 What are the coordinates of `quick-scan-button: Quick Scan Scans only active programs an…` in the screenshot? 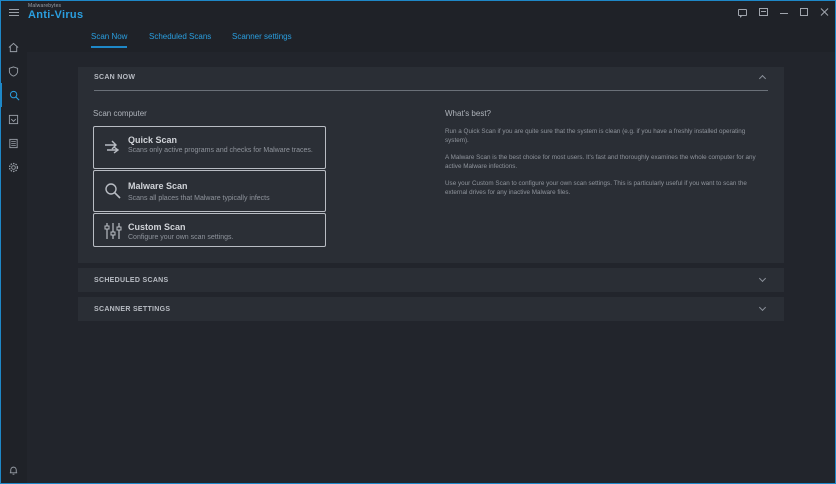 It's located at (209, 147).